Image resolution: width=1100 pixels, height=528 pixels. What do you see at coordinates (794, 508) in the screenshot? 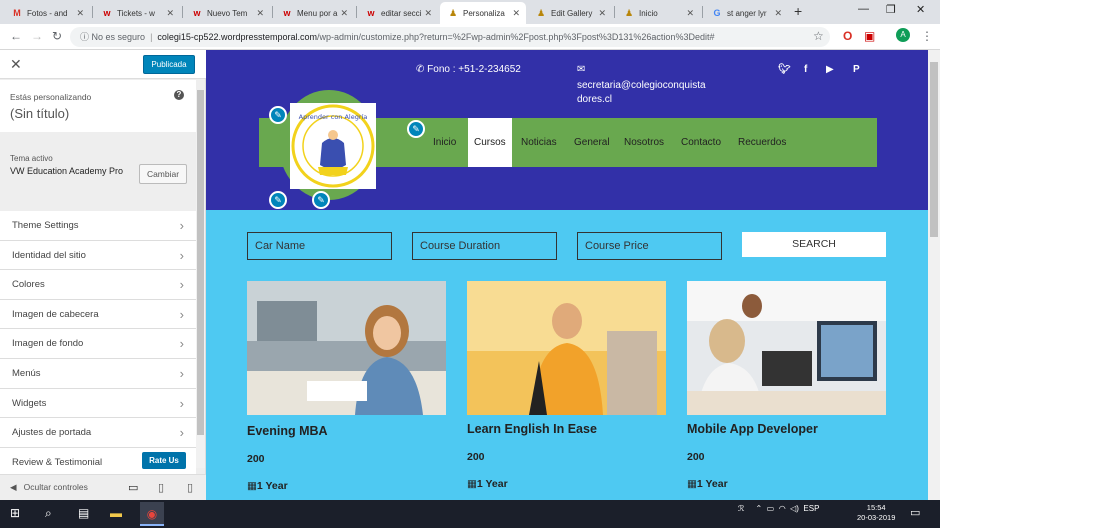
I see `volume-icon: ◁)` at bounding box center [794, 508].